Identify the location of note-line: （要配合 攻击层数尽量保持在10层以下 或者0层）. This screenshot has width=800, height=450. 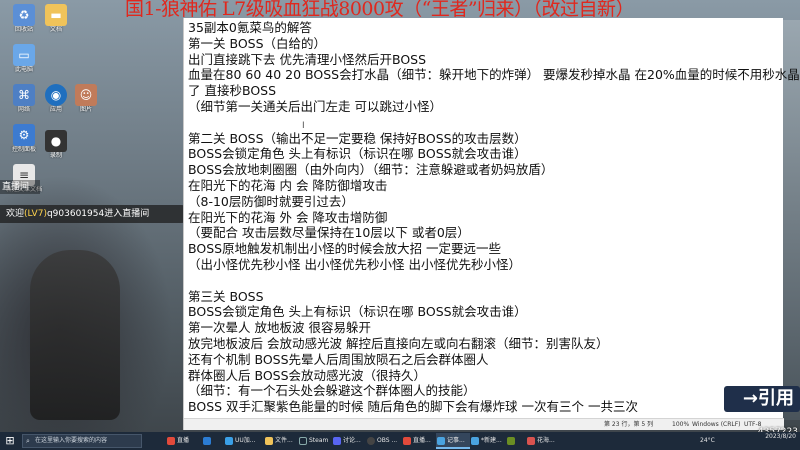
(329, 233).